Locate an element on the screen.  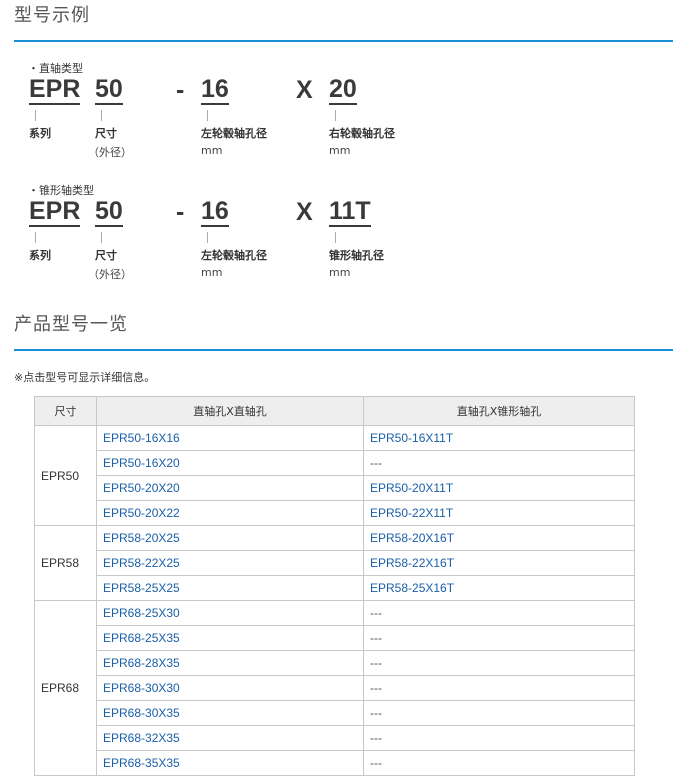
example-type-label: ・直轴类型 is located at coordinates (55, 68).